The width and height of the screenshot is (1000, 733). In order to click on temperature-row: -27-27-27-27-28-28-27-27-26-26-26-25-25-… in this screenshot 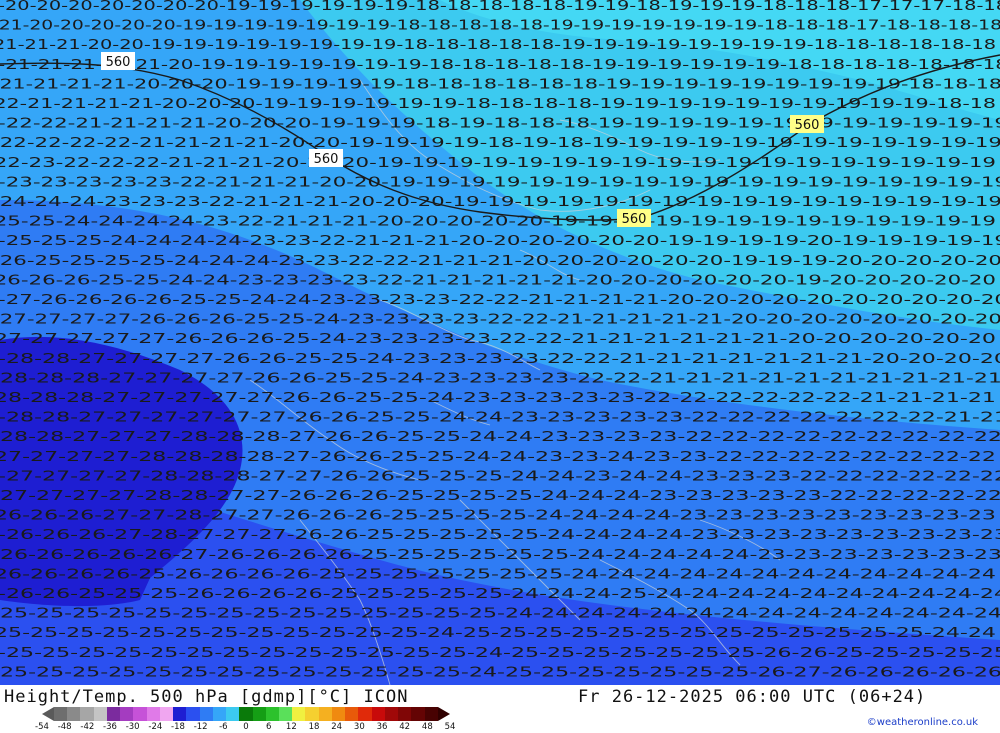, I will do `click(500, 496)`.